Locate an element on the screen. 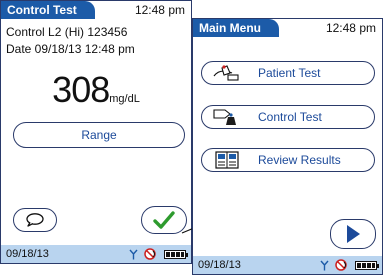  result-display: 308mg/dL is located at coordinates (96, 90).